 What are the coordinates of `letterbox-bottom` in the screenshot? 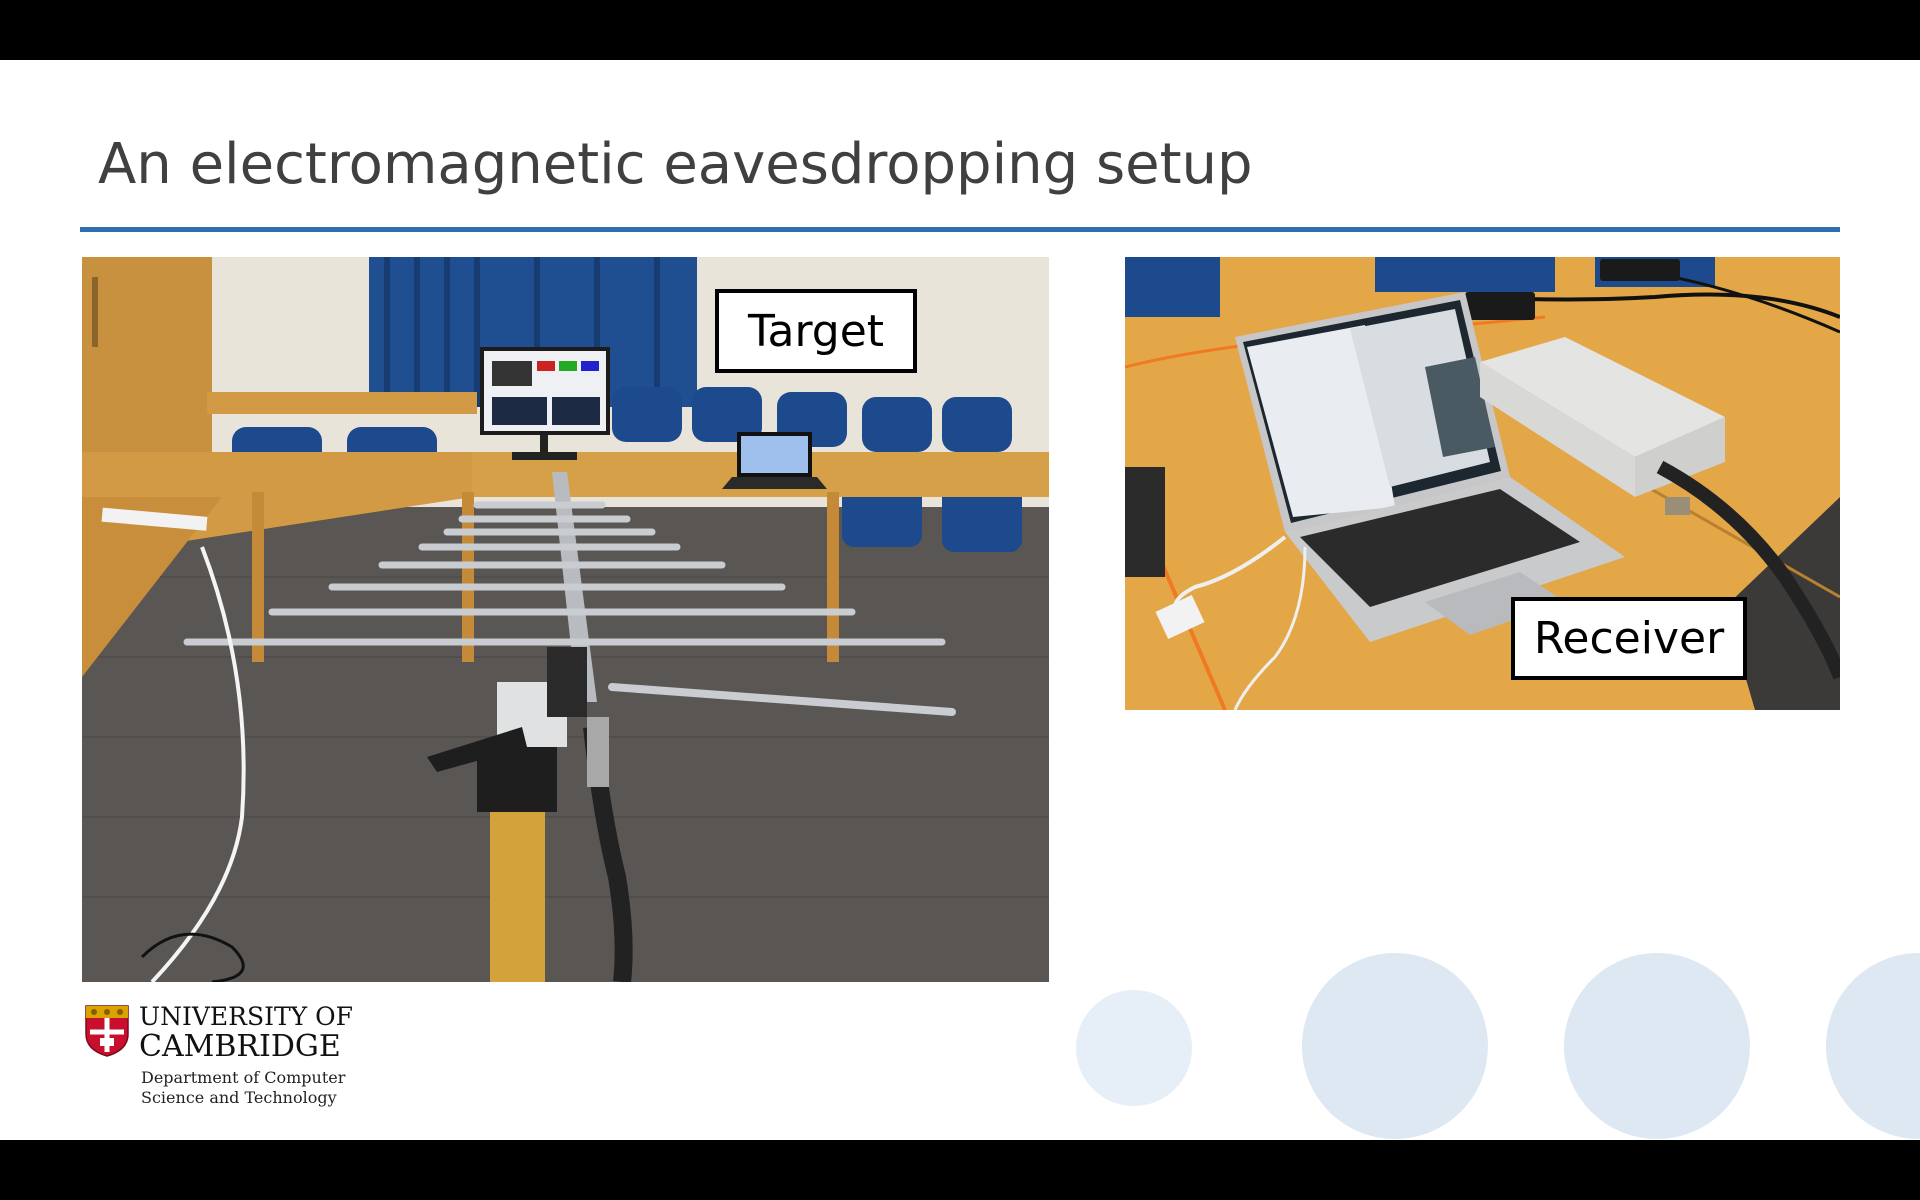 It's located at (960, 1170).